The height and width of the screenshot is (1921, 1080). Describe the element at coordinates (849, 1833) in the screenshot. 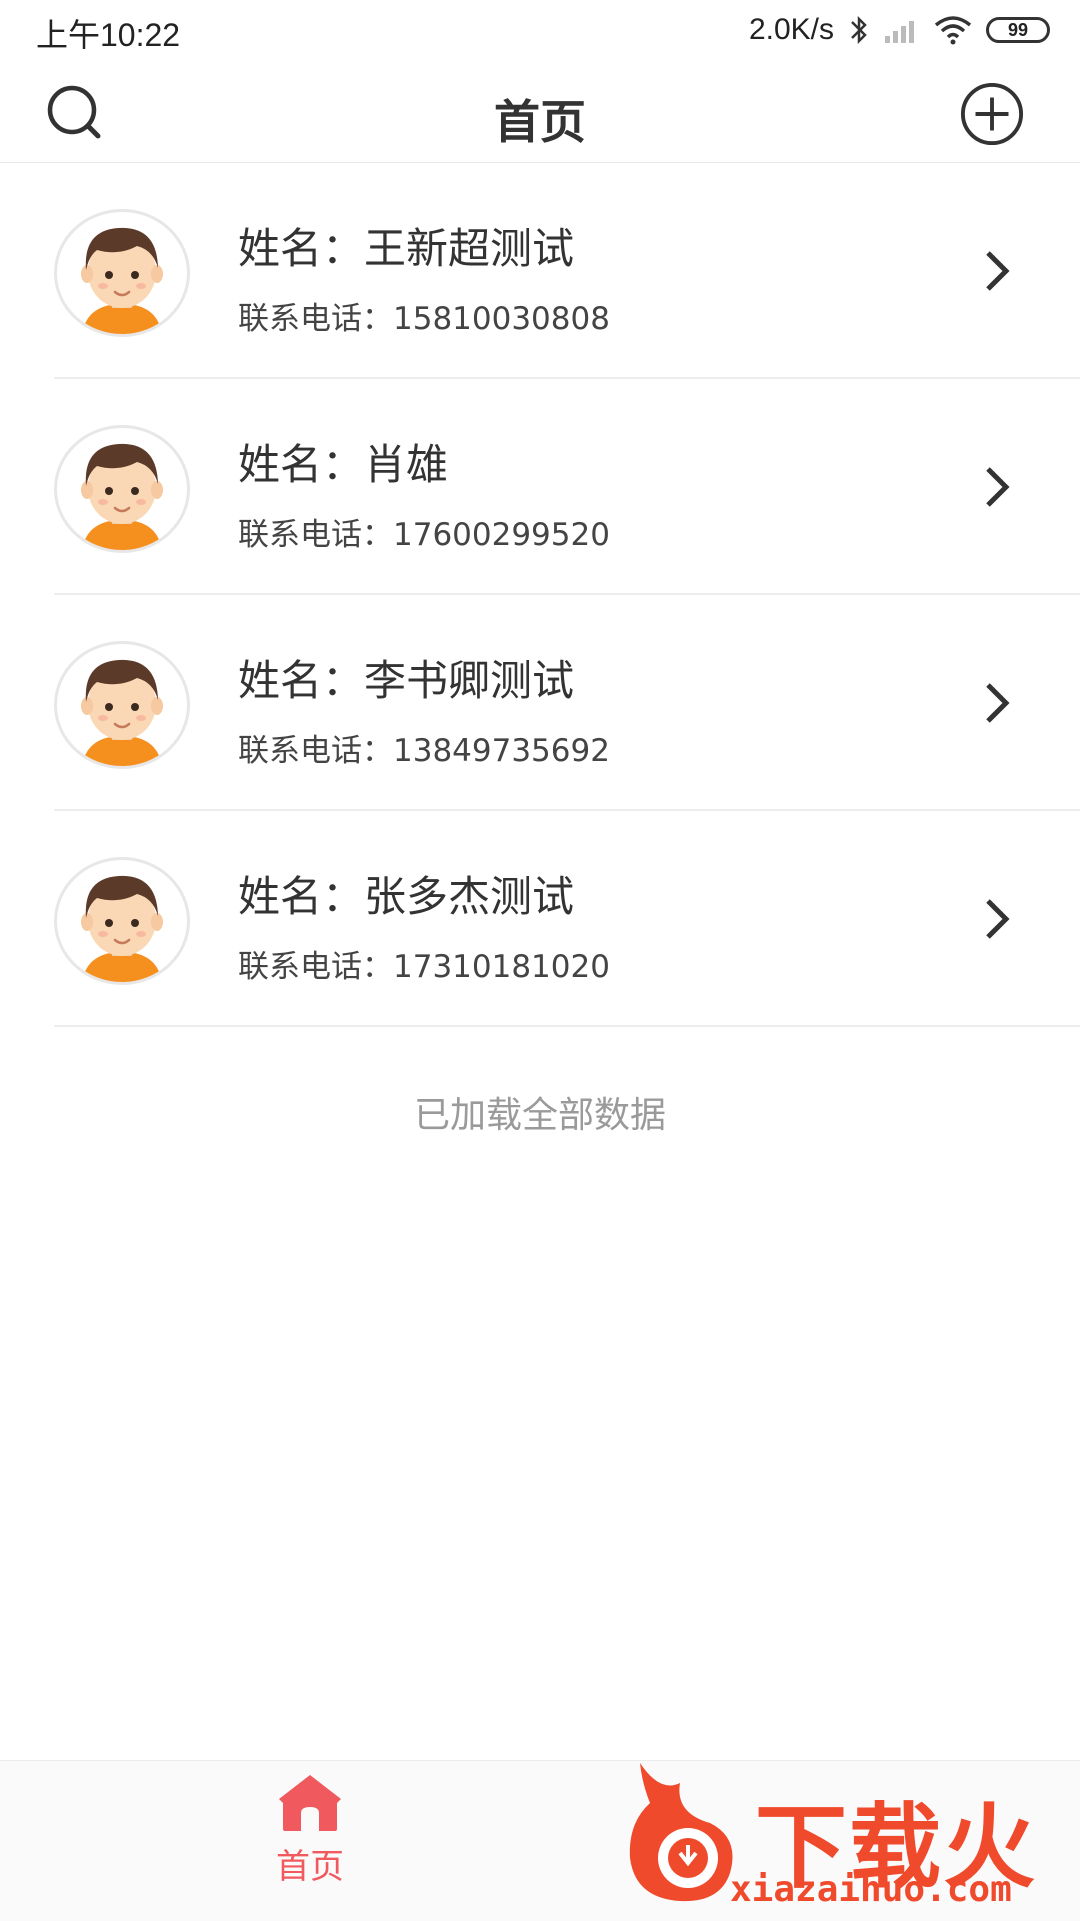

I see `watermark: 下载火 xiazaihuo.com` at that location.